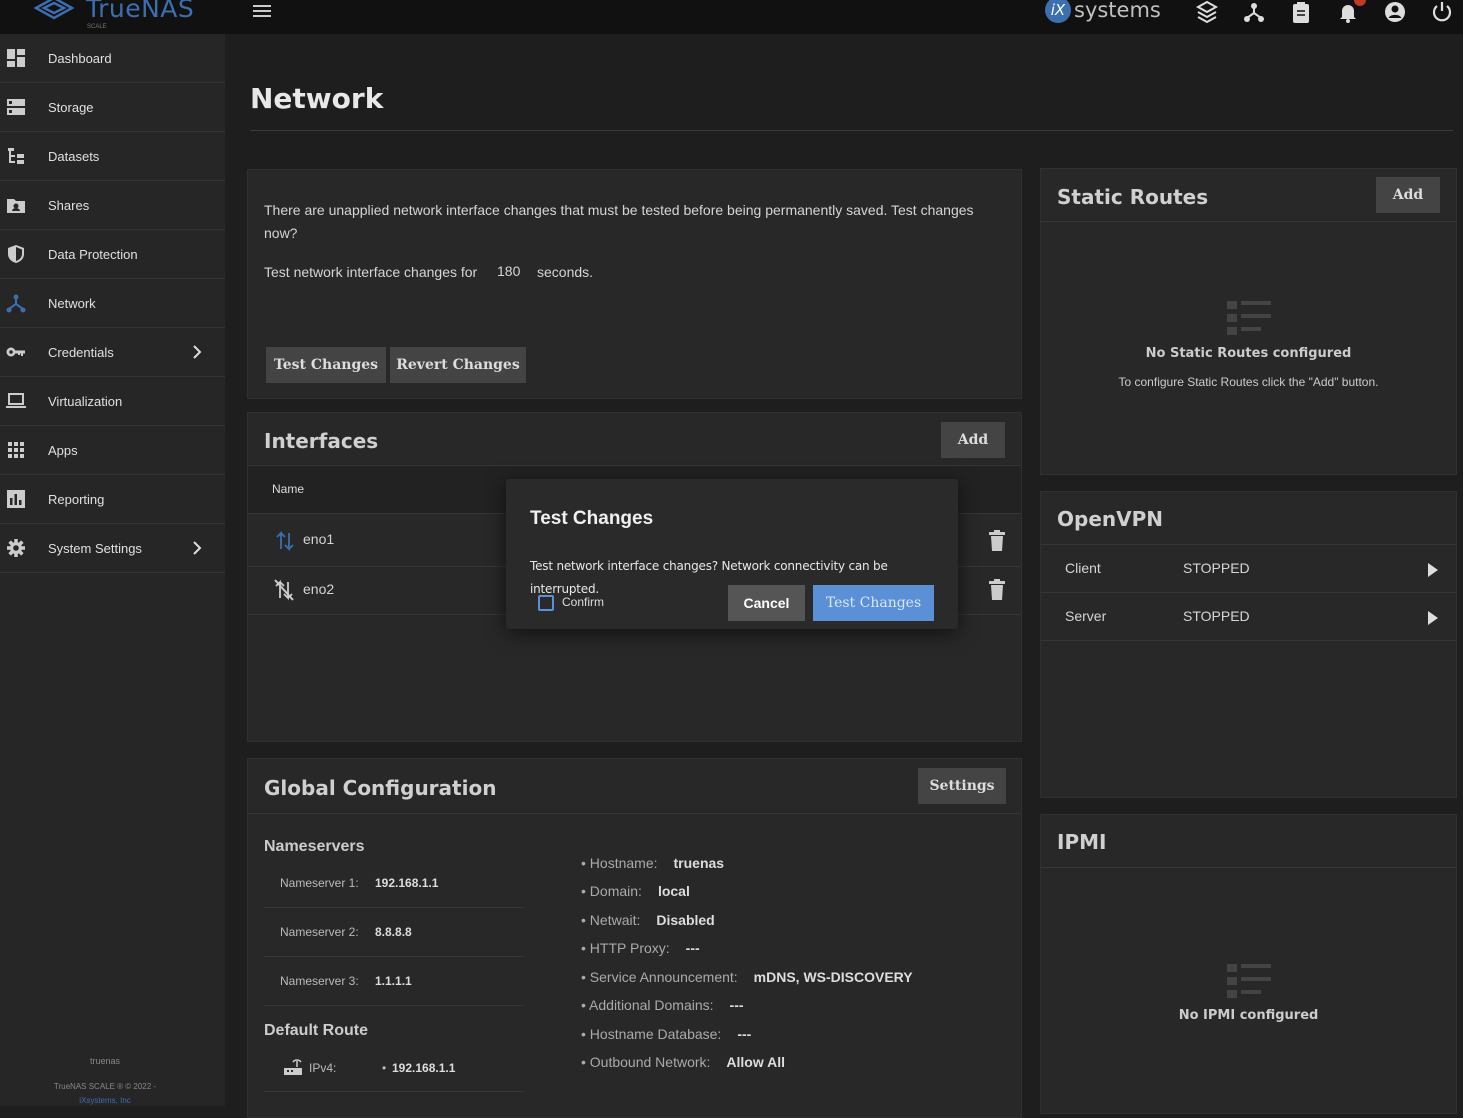  I want to click on seconds-label: seconds., so click(565, 272).